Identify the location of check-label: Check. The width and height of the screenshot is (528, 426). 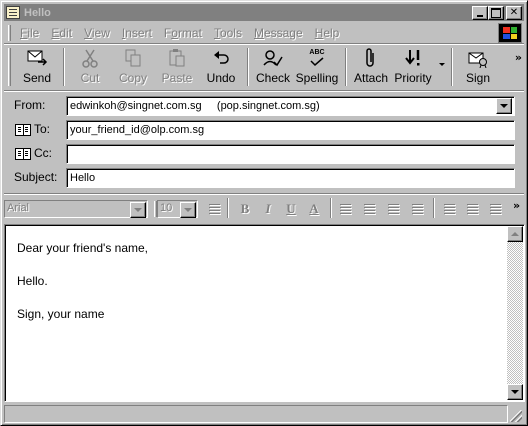
(272, 78).